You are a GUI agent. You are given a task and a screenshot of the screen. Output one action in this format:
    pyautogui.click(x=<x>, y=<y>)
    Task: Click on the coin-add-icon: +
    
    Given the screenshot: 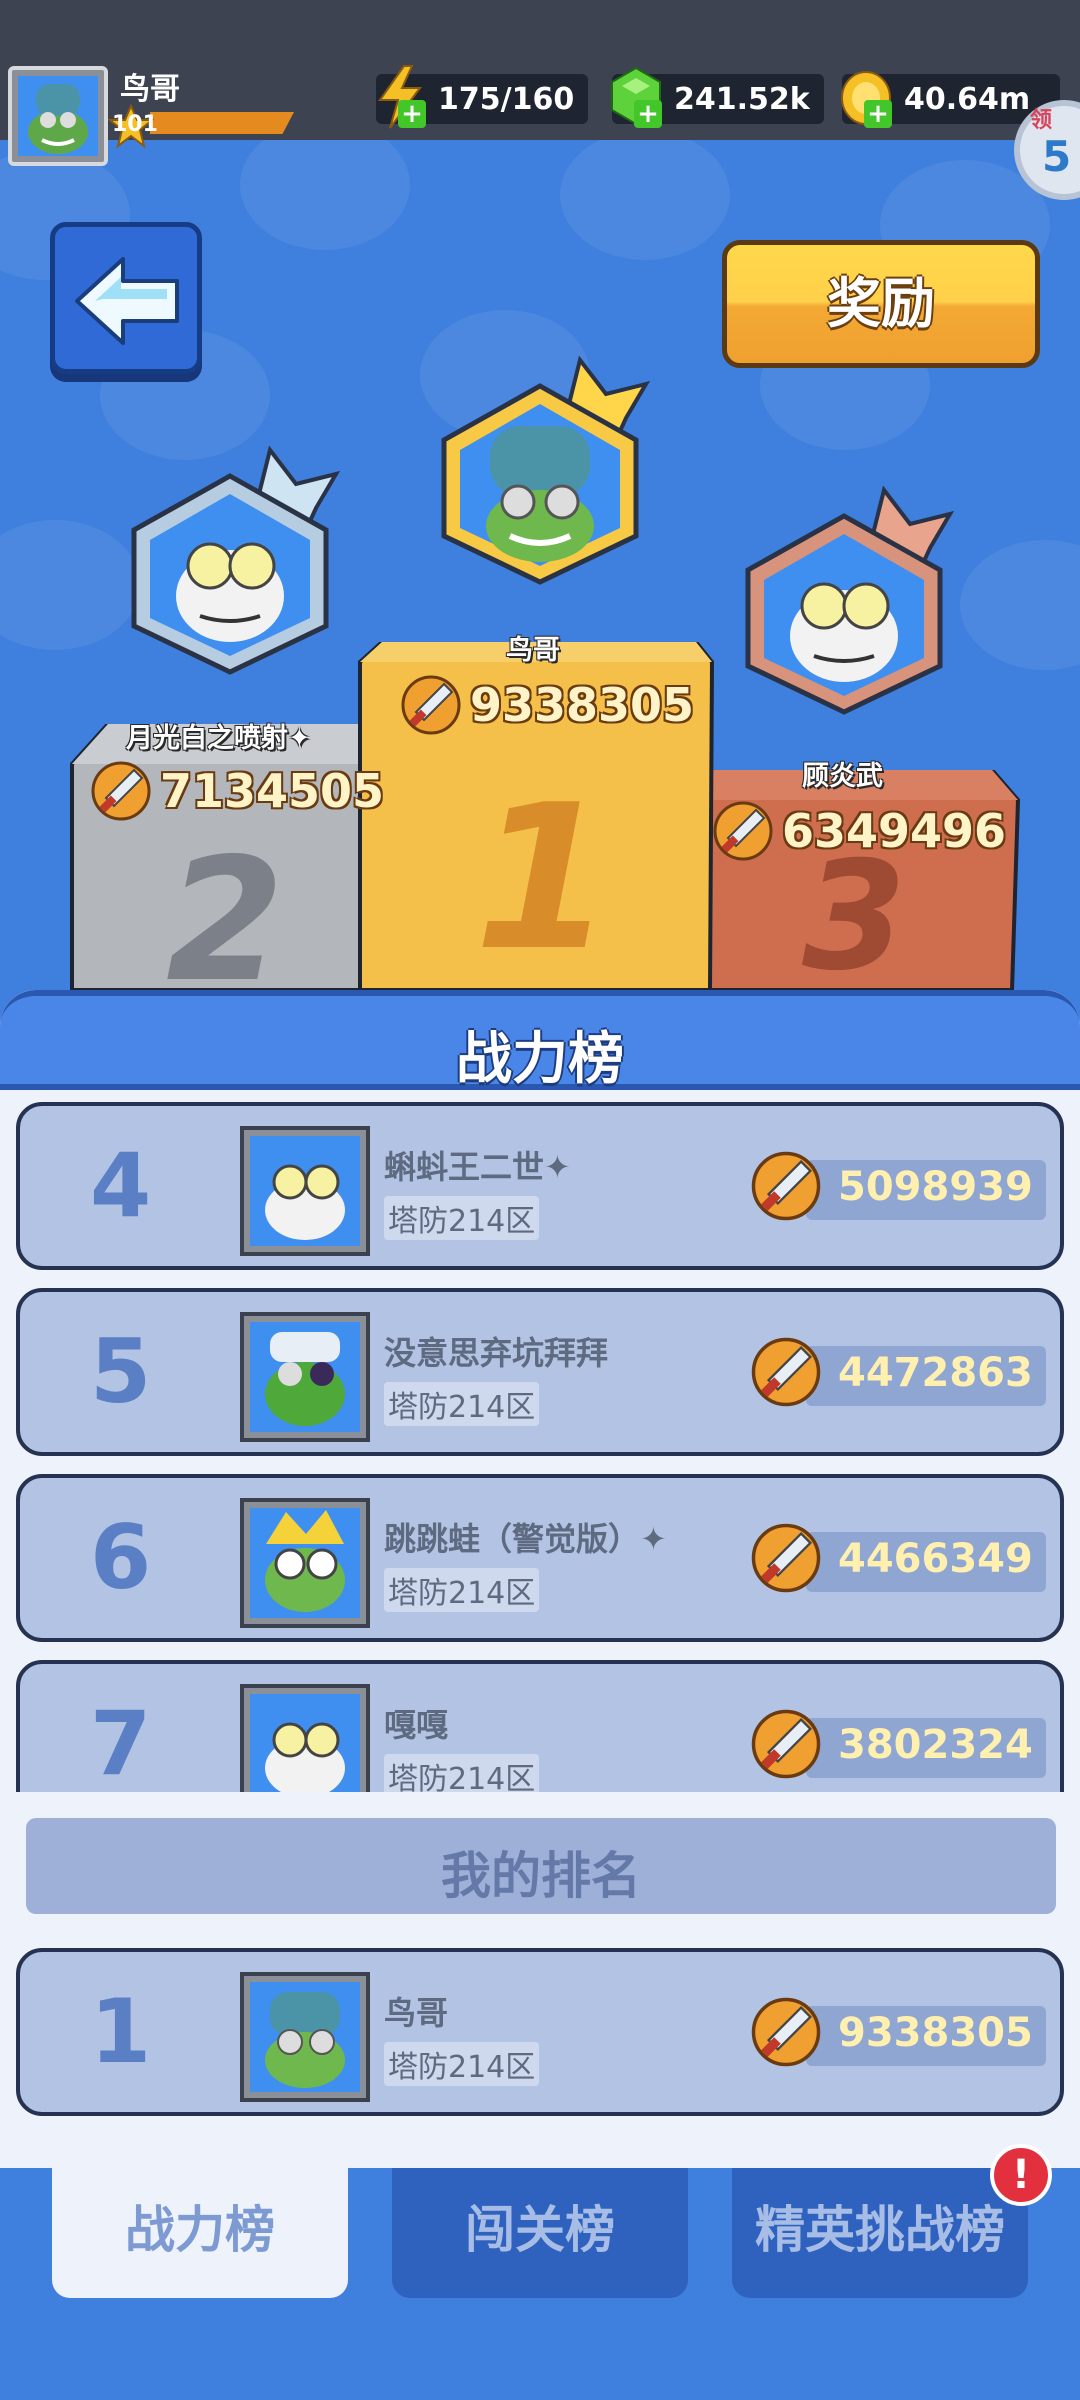 What is the action you would take?
    pyautogui.click(x=878, y=114)
    